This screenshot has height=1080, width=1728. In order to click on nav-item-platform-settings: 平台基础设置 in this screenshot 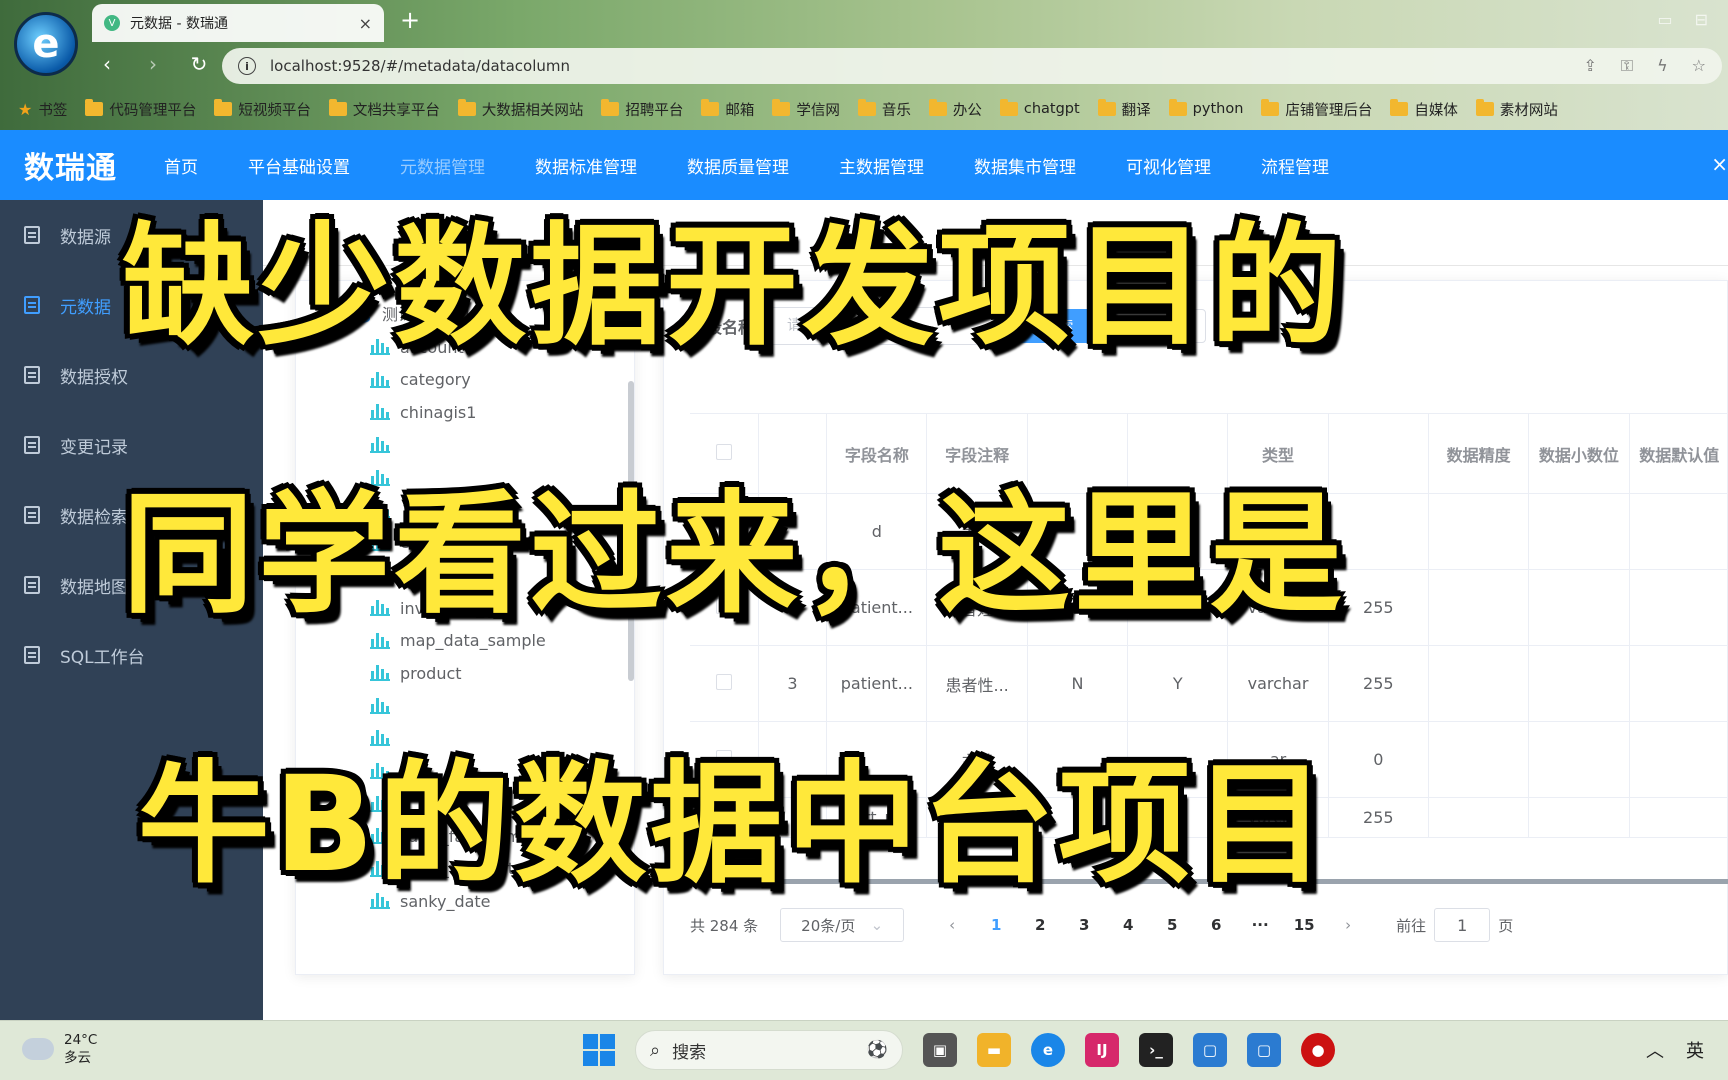, I will do `click(299, 165)`.